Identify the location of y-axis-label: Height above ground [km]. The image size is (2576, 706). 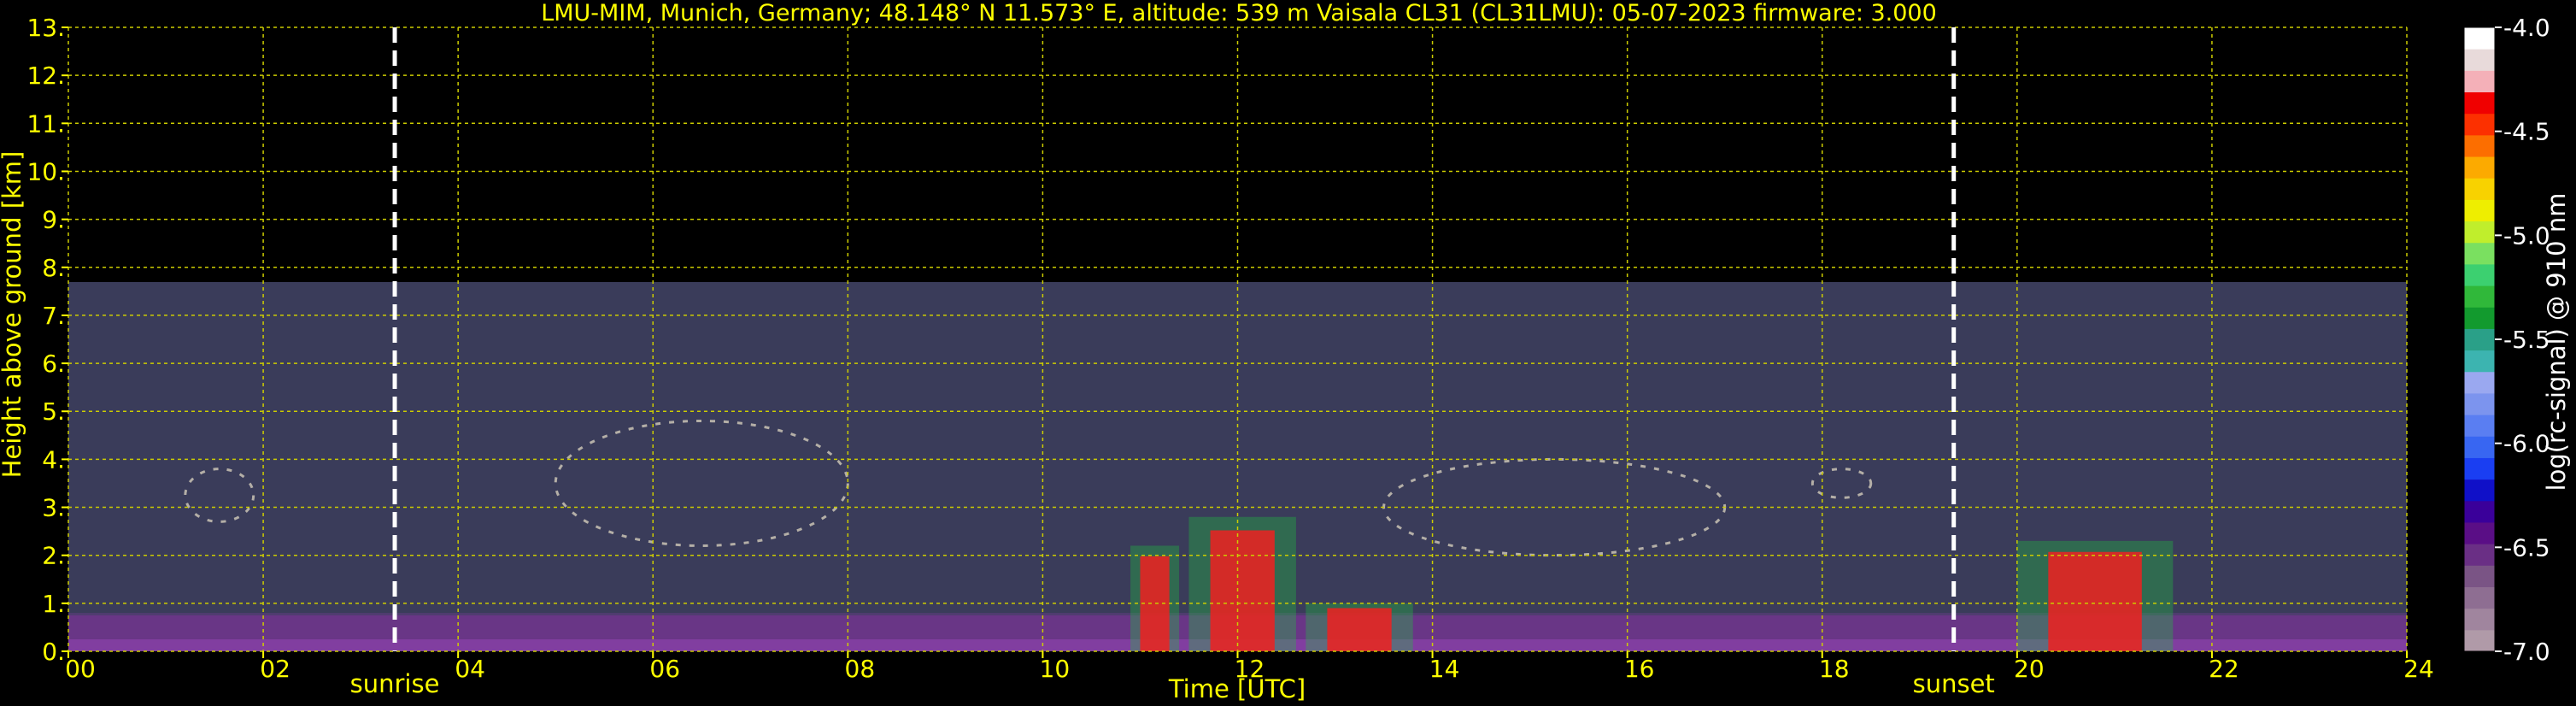
(13, 315).